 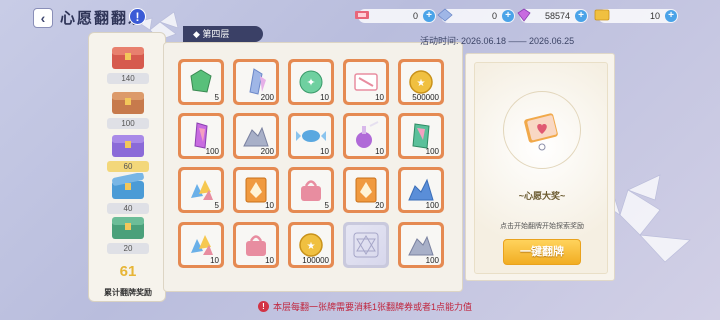 I want to click on reward-chest-140: 140, so click(x=128, y=65).